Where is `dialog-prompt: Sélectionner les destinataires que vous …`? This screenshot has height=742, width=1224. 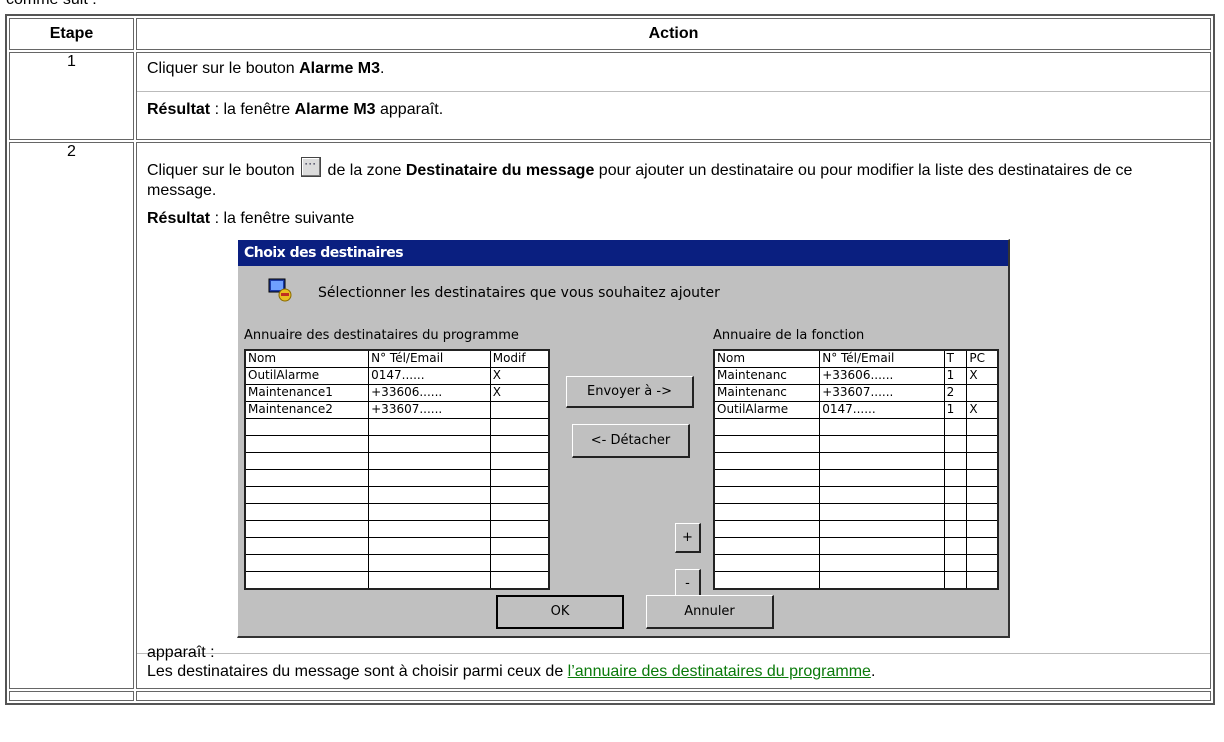
dialog-prompt: Sélectionner les destinataires que vous … is located at coordinates (519, 293).